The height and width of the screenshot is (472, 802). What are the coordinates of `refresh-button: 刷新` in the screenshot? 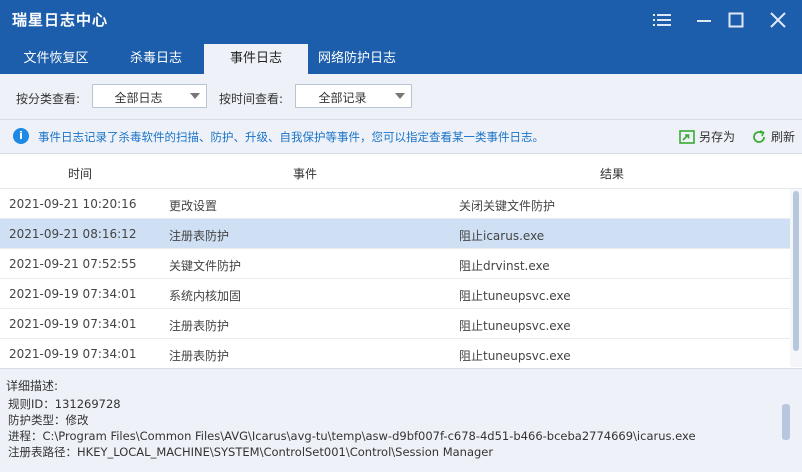 It's located at (773, 136).